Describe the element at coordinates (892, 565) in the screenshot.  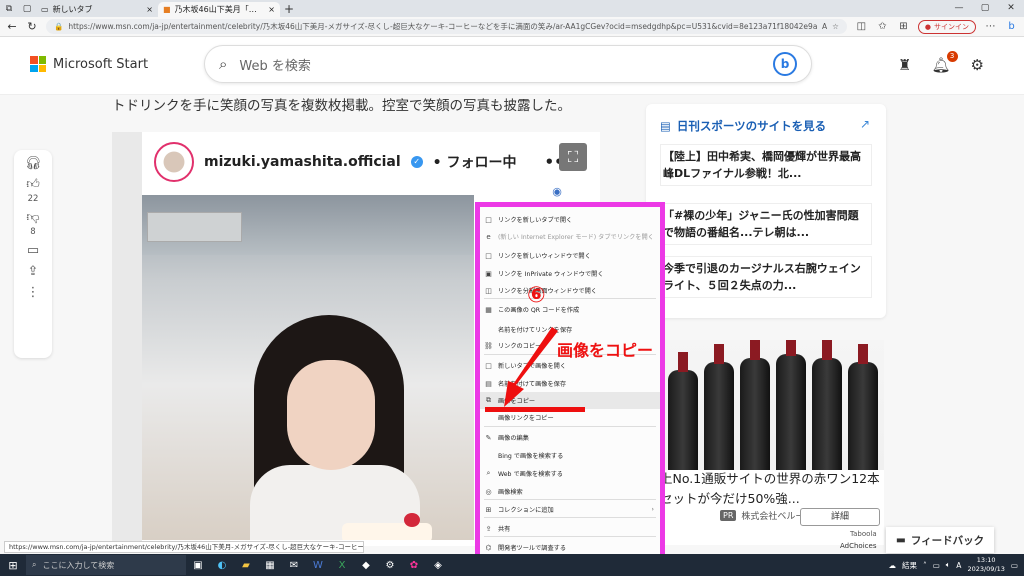
I see `weather-icon: ☁` at that location.